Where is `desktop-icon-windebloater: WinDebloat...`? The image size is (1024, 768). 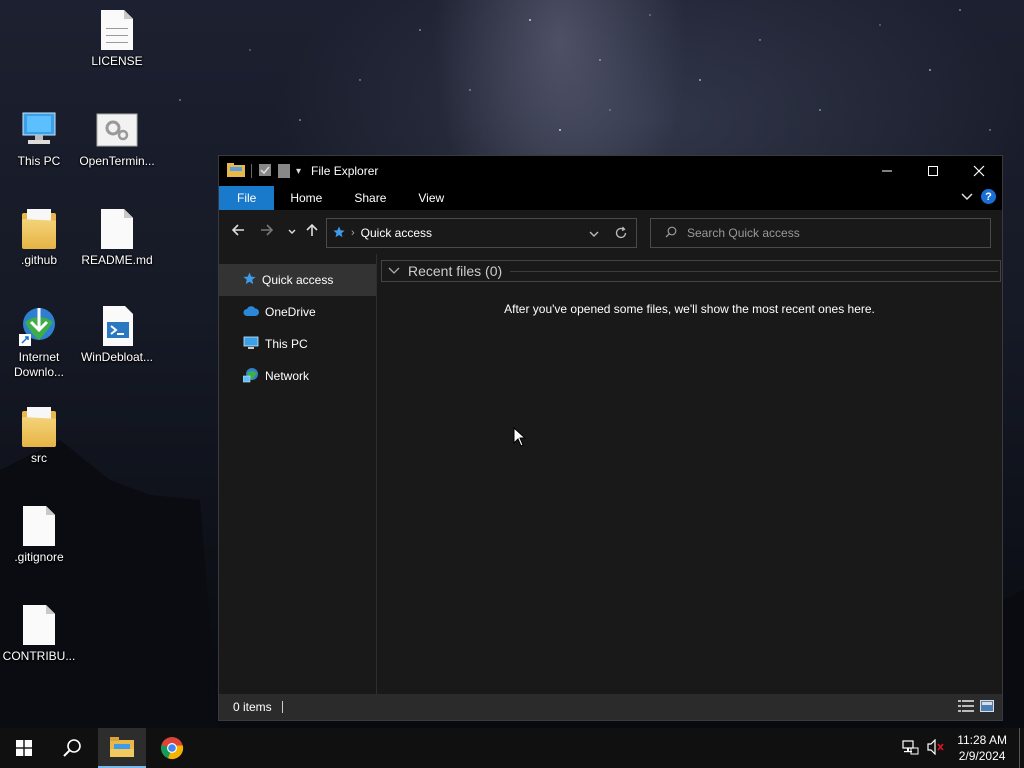
desktop-icon-windebloater: WinDebloat... is located at coordinates (117, 334).